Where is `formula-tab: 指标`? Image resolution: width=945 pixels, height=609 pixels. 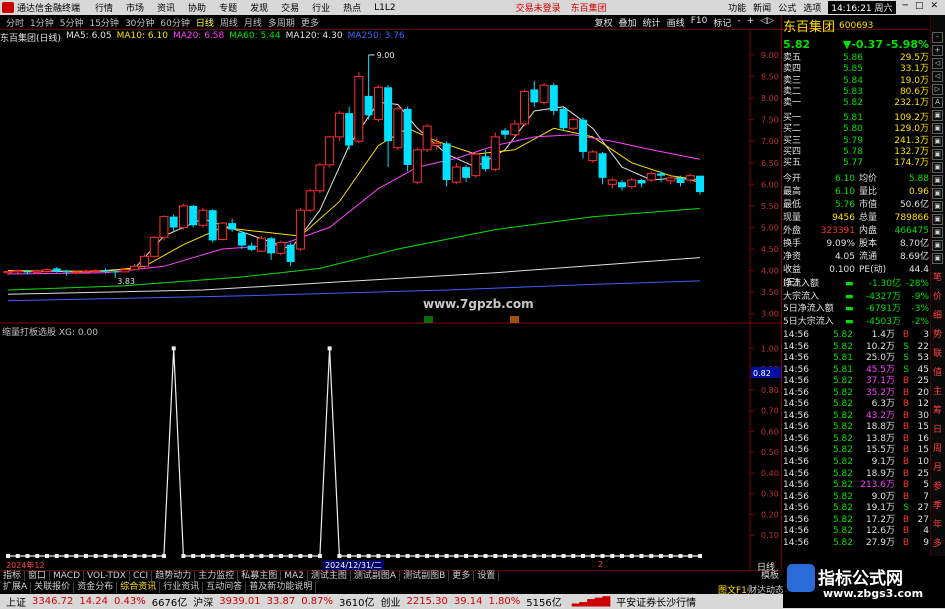
formula-tab: 指标 is located at coordinates (13, 576).